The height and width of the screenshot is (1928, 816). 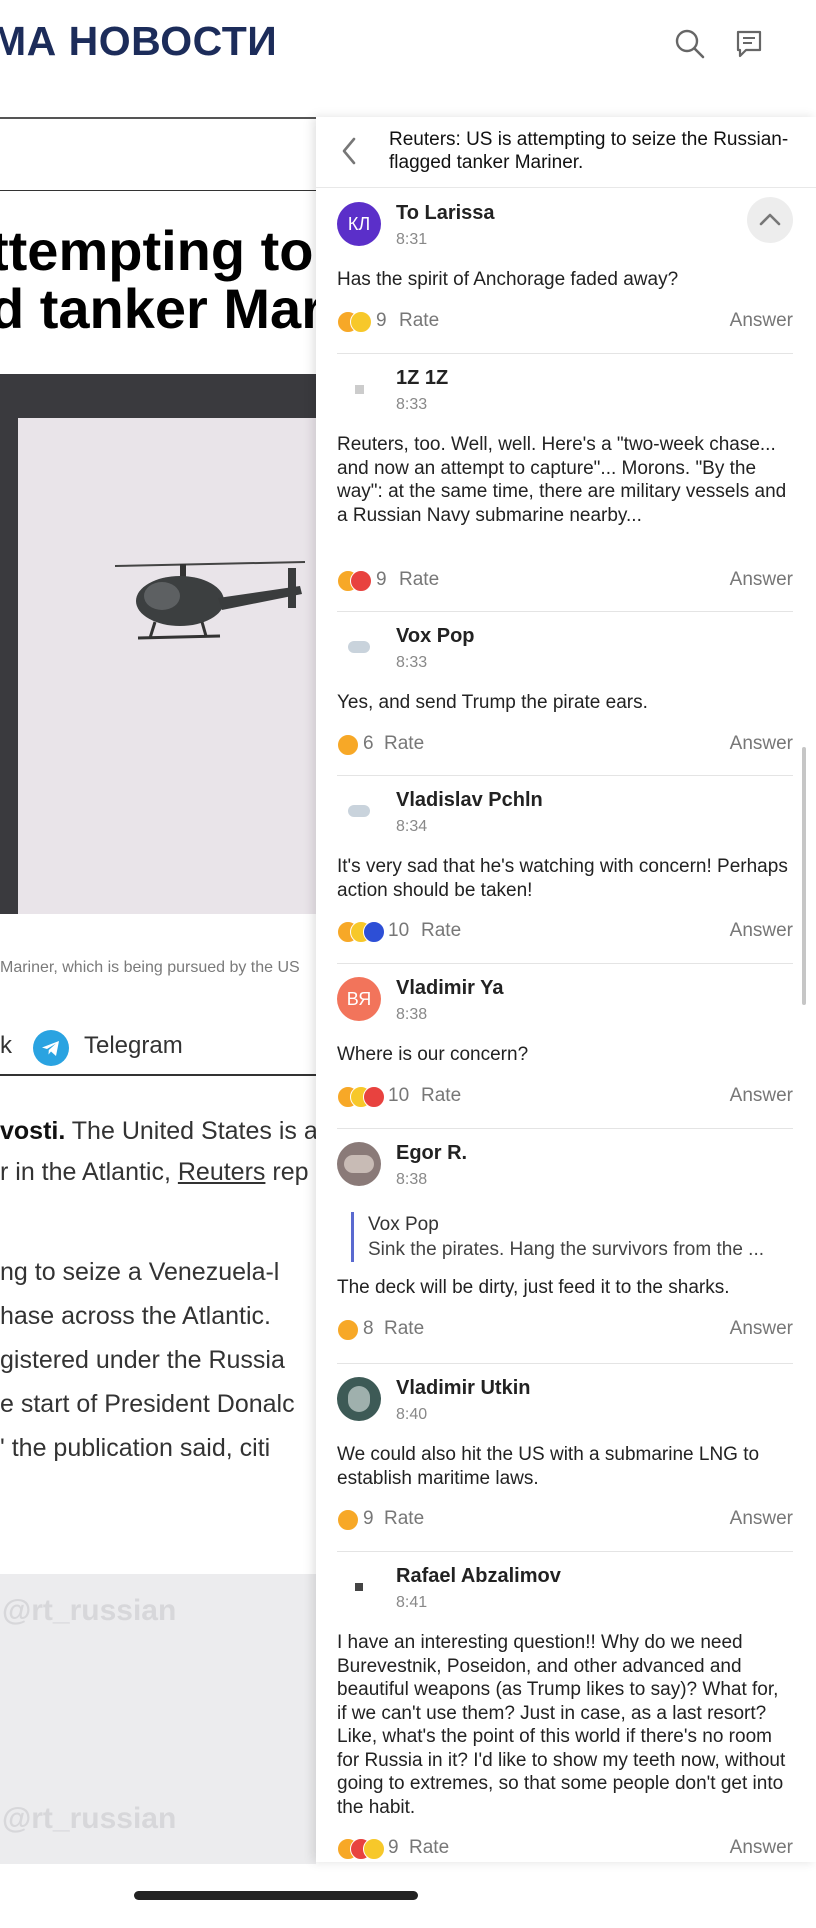 I want to click on laugh-icon, so click(x=374, y=1849).